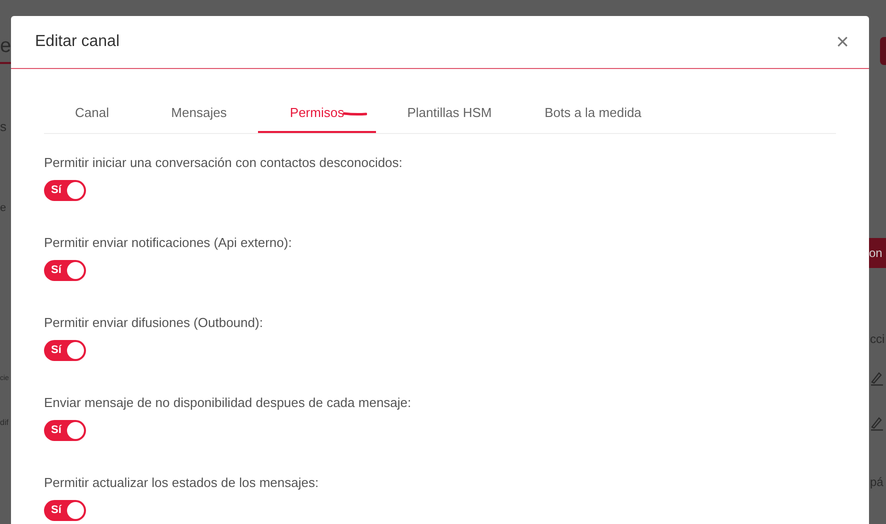 This screenshot has height=524, width=886. Describe the element at coordinates (317, 113) in the screenshot. I see `tab: Permisos` at that location.